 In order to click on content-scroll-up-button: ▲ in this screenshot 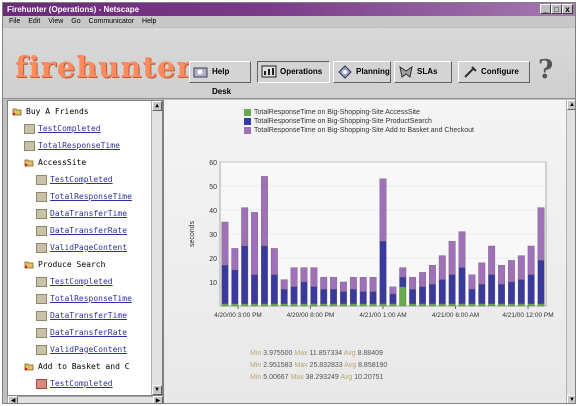, I will do `click(571, 105)`.